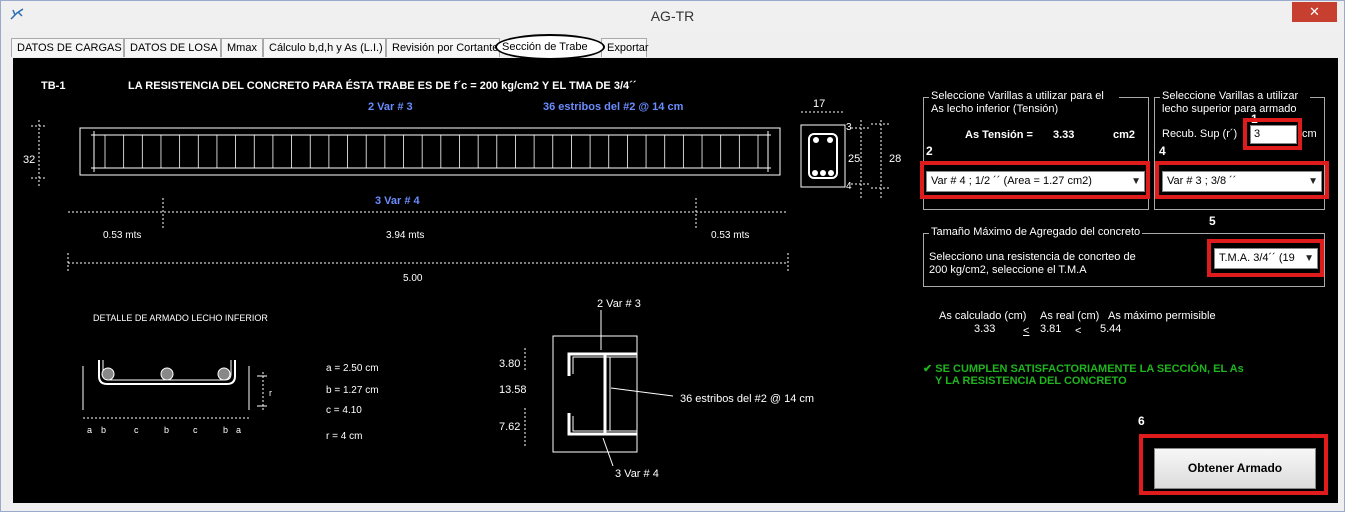  I want to click on detail-c: c = 4.10, so click(344, 410).